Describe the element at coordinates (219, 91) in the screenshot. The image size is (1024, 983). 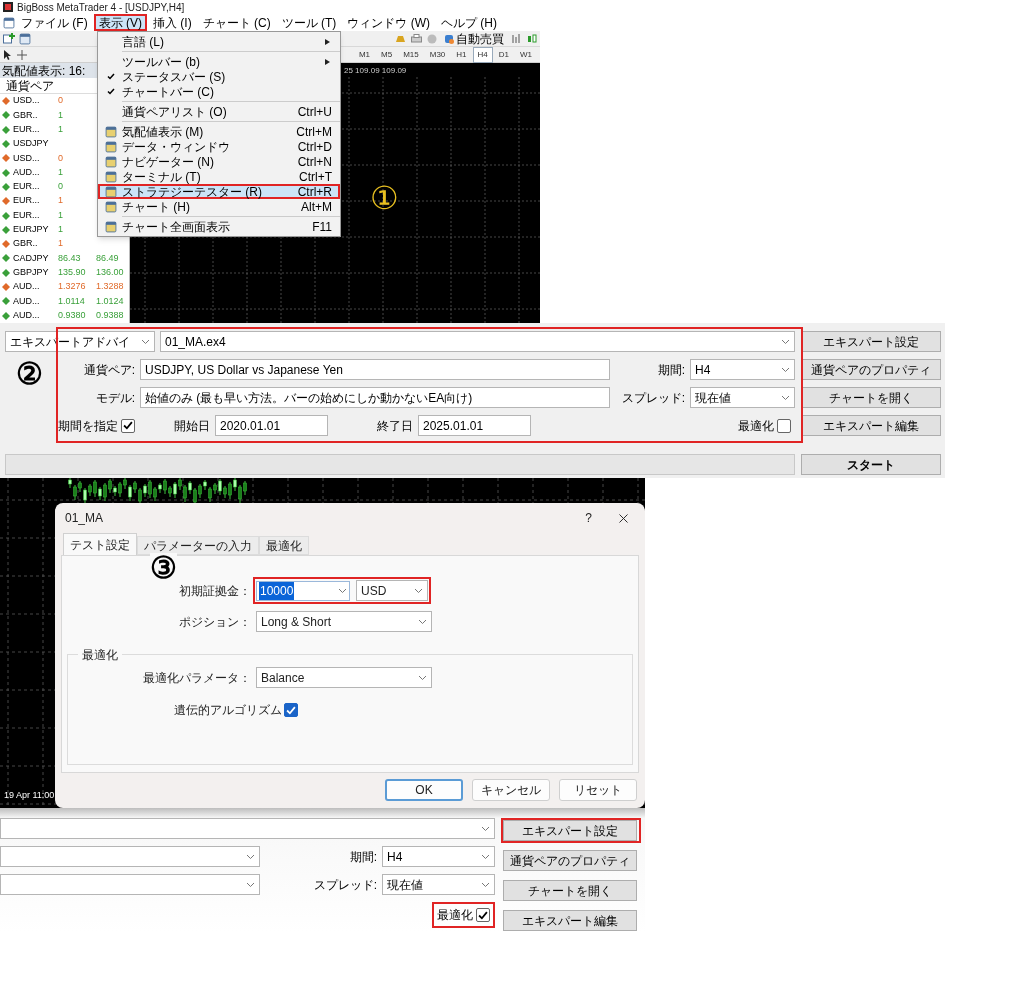
I see `menu-item: チャートバー (C)` at that location.